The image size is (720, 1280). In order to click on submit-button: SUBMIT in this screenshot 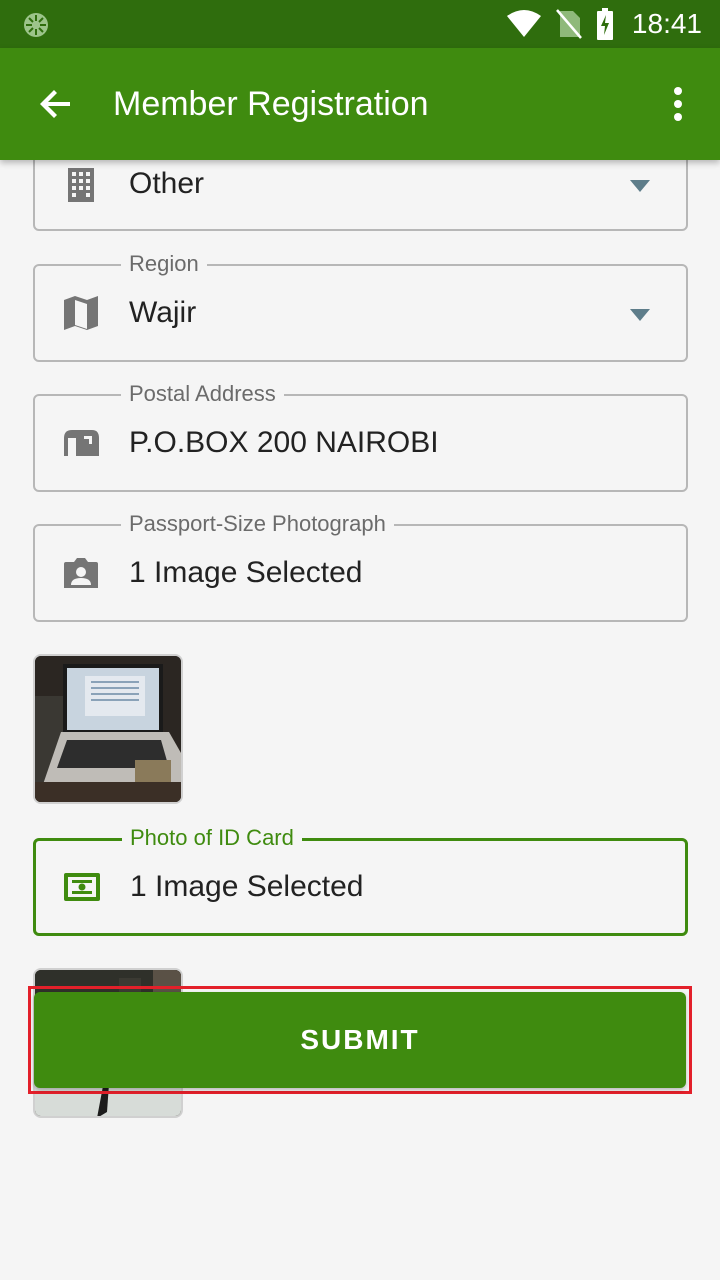, I will do `click(360, 1040)`.